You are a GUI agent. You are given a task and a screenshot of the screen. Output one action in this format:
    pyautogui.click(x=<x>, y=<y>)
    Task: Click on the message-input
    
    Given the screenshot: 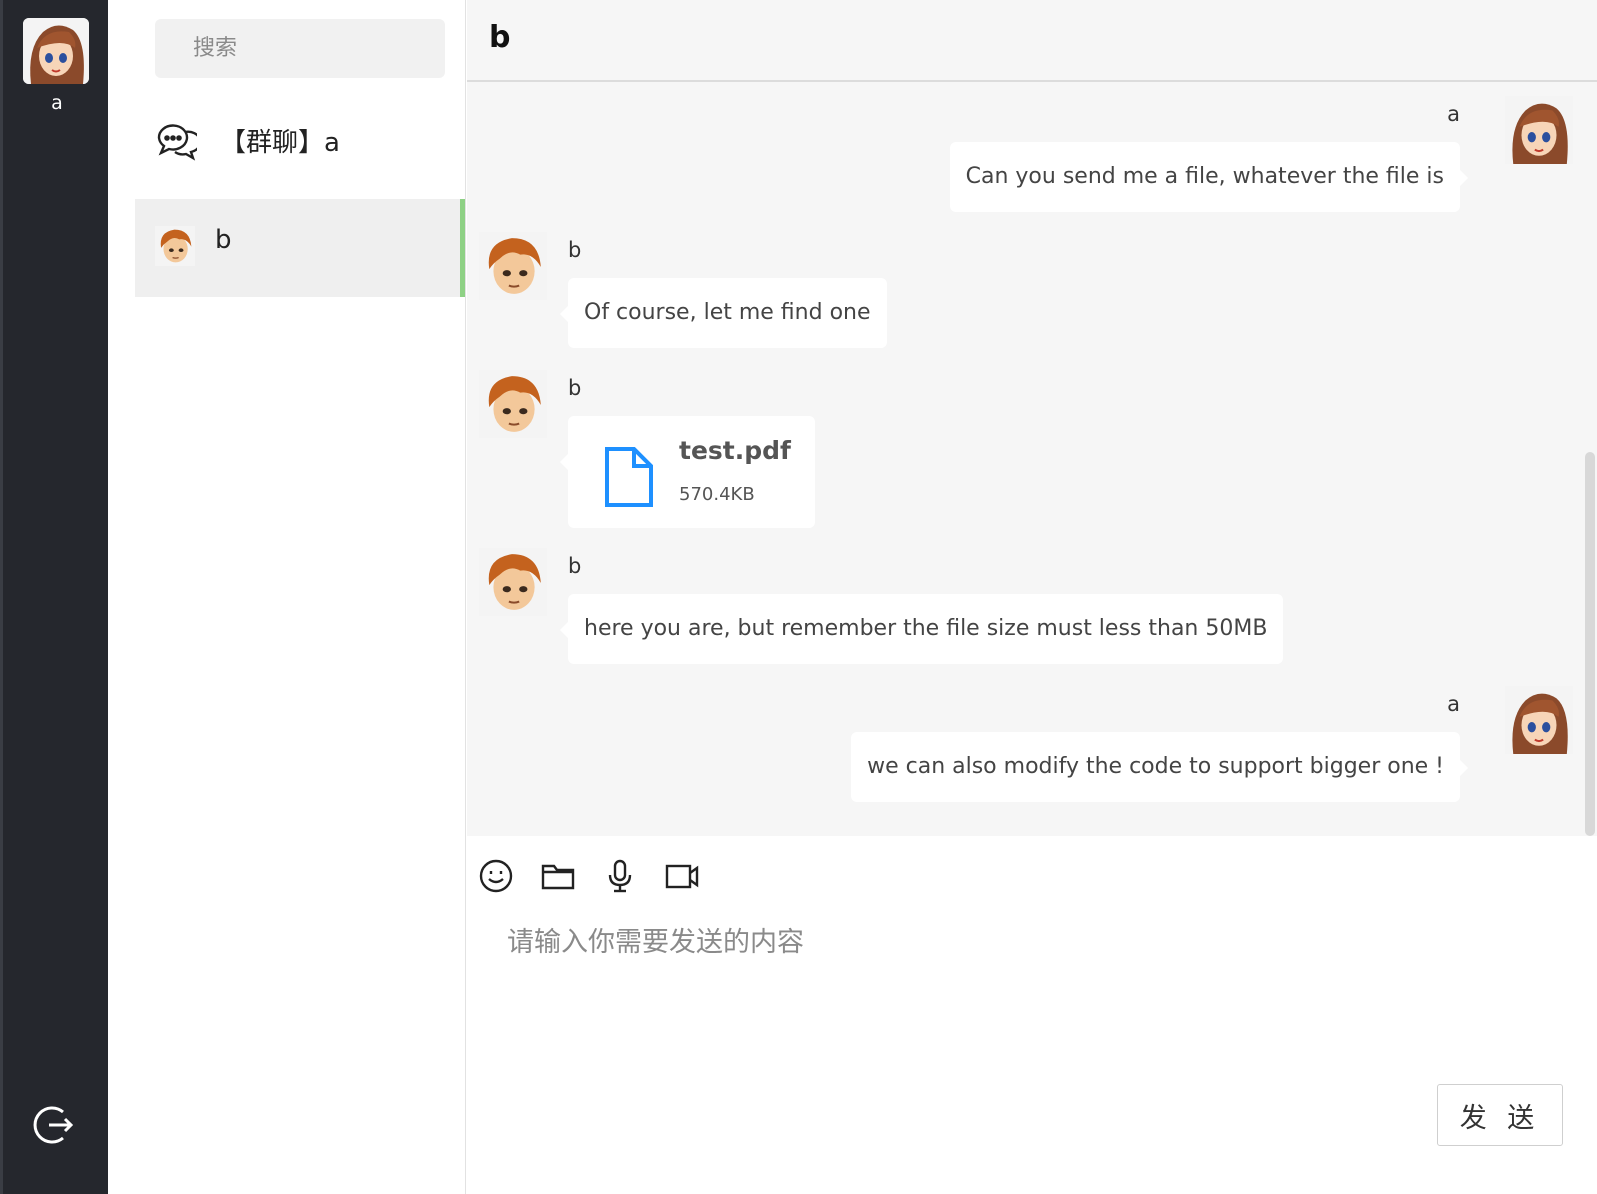 What is the action you would take?
    pyautogui.click(x=1031, y=986)
    